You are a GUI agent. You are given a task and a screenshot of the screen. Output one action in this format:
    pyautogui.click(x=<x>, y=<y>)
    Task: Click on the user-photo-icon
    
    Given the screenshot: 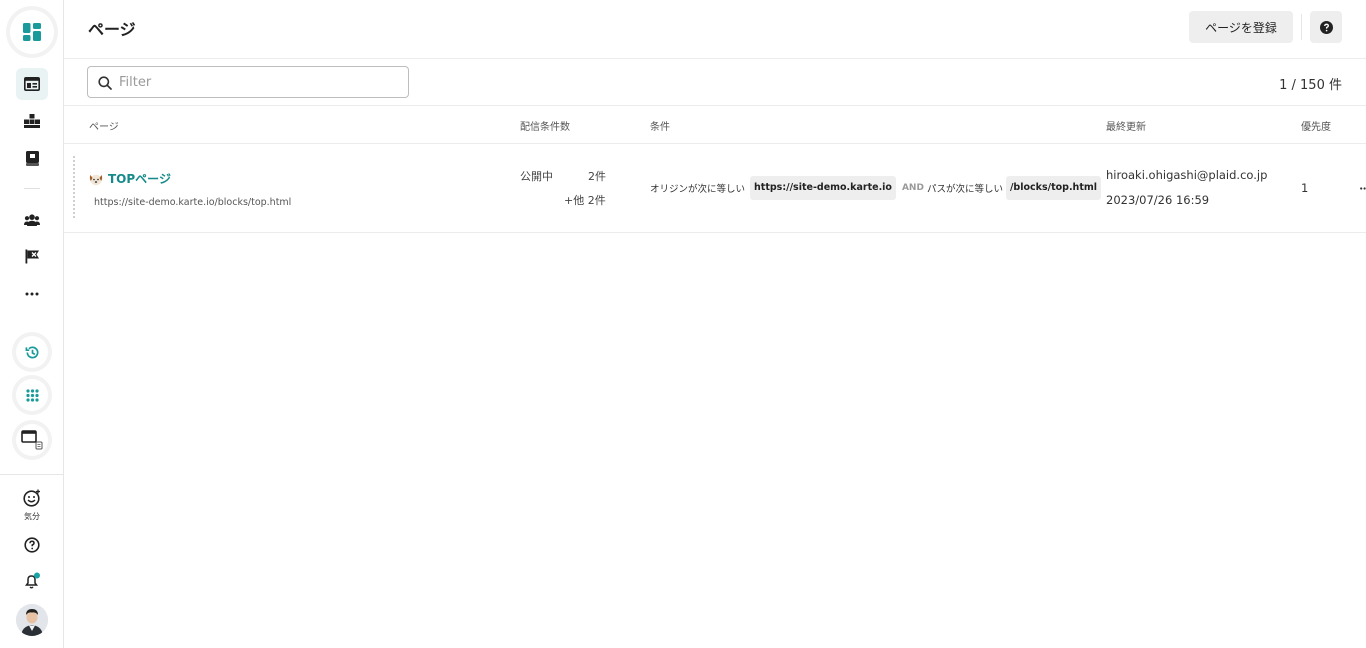 What is the action you would take?
    pyautogui.click(x=32, y=620)
    